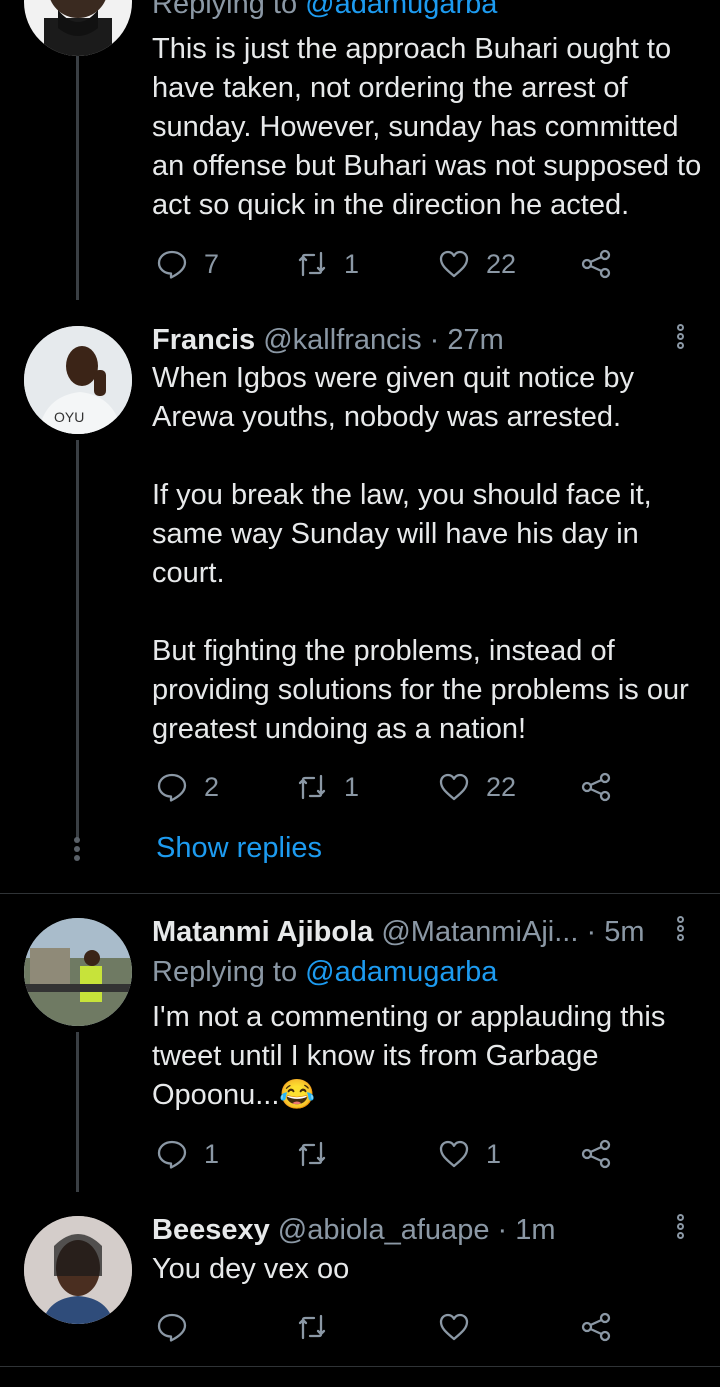  Describe the element at coordinates (262, 932) in the screenshot. I see `display-name: Matanmi Ajibola` at that location.